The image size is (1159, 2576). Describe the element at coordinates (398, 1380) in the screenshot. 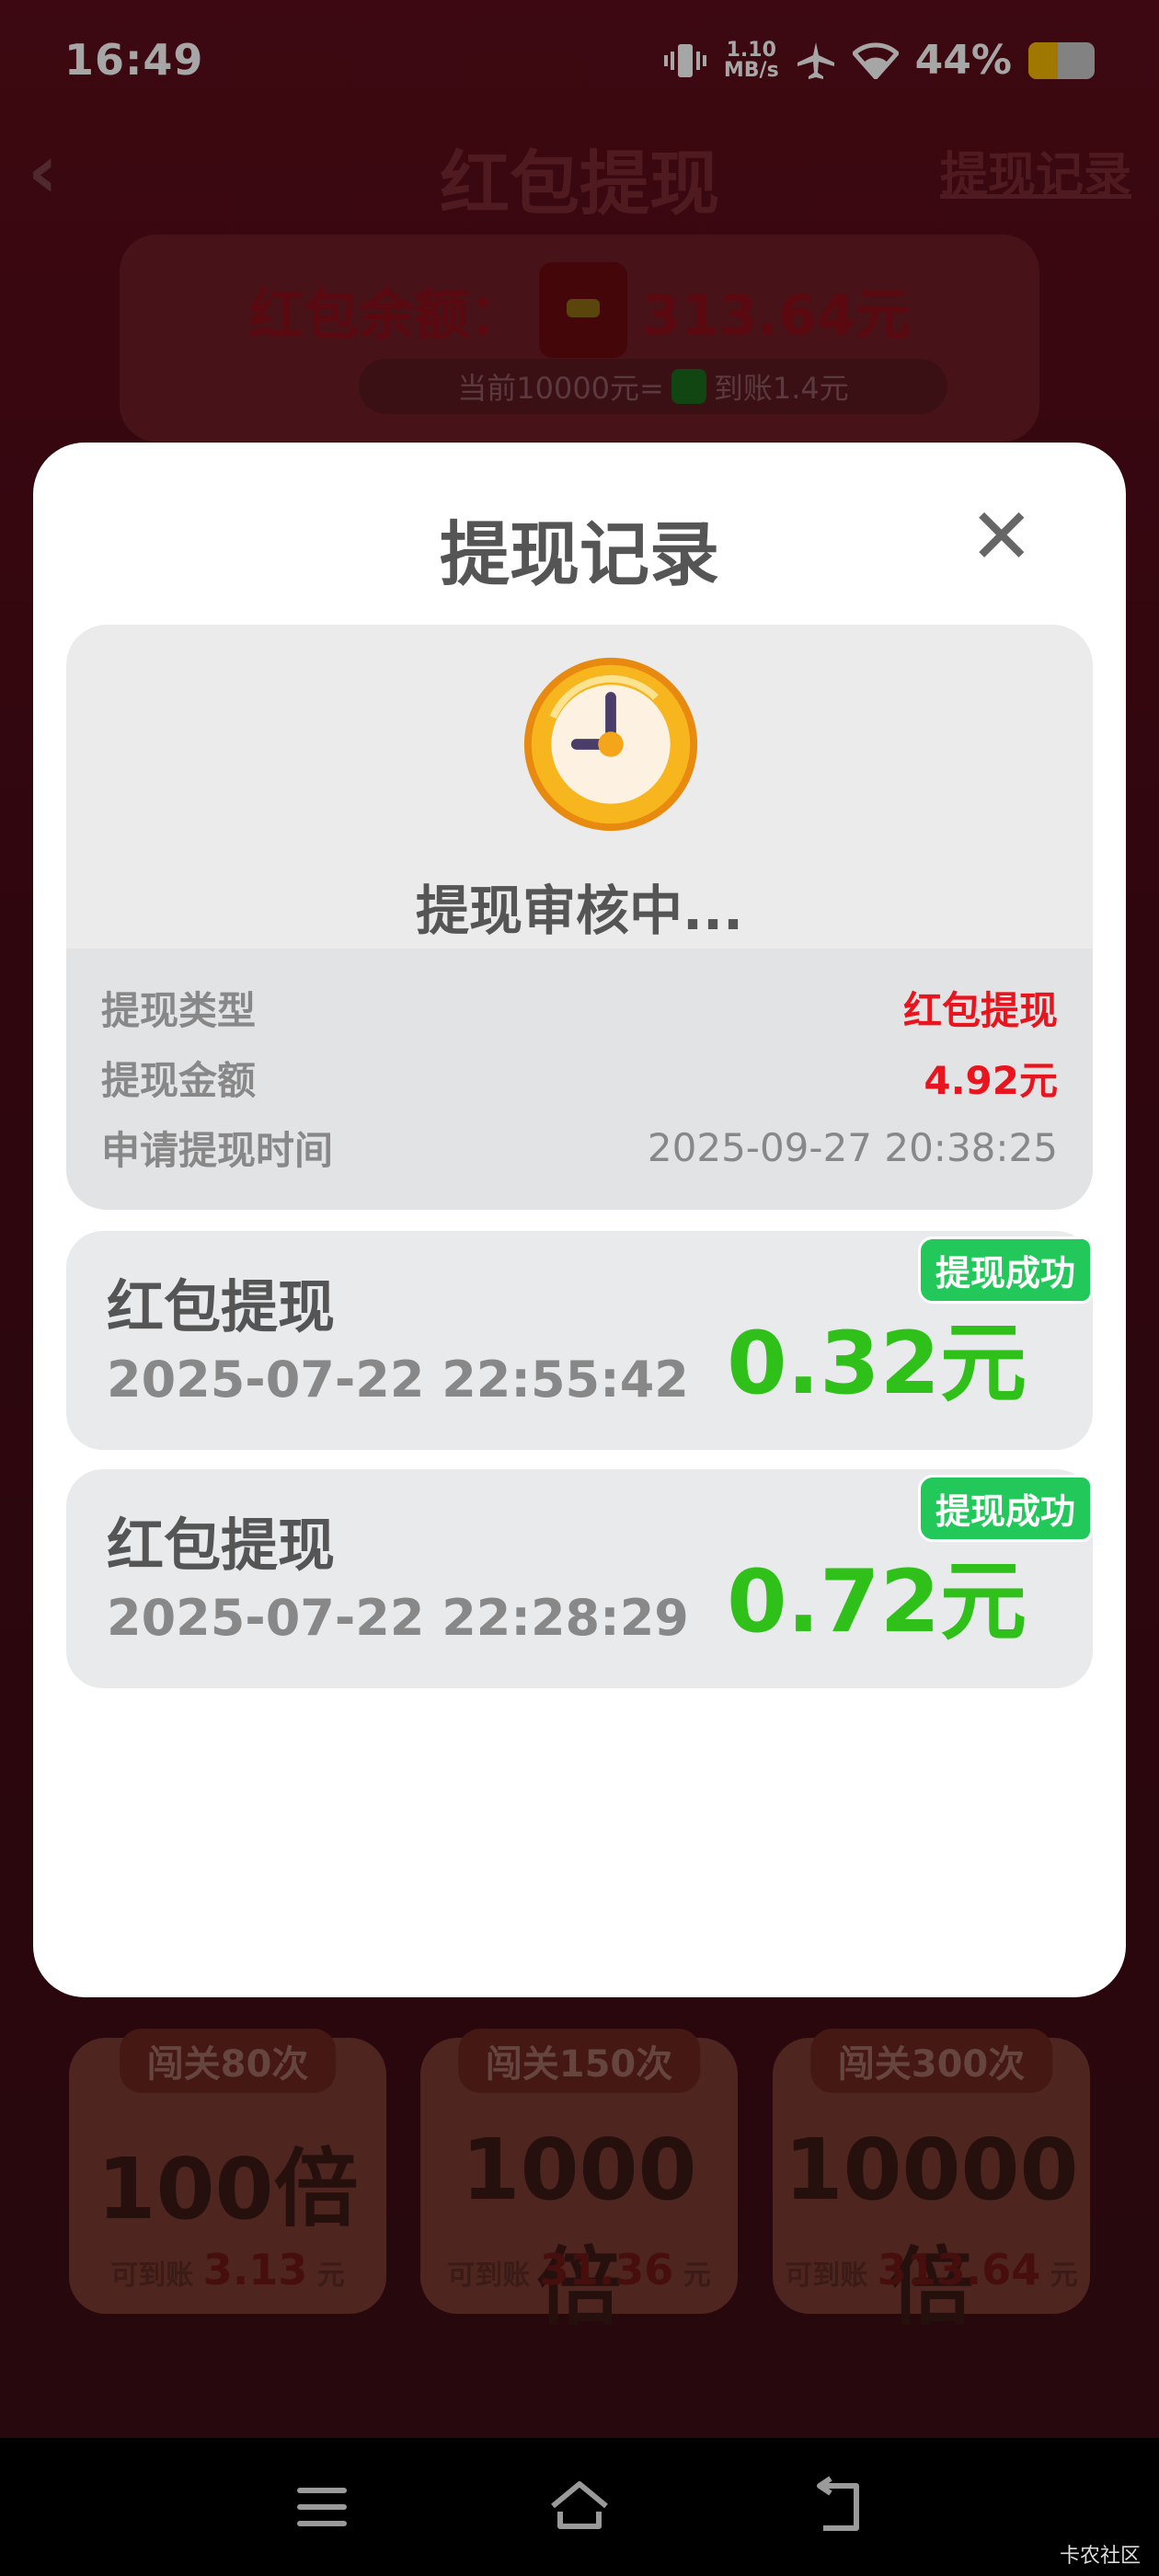

I see `record-time: 2025-07-22 22:55:42` at that location.